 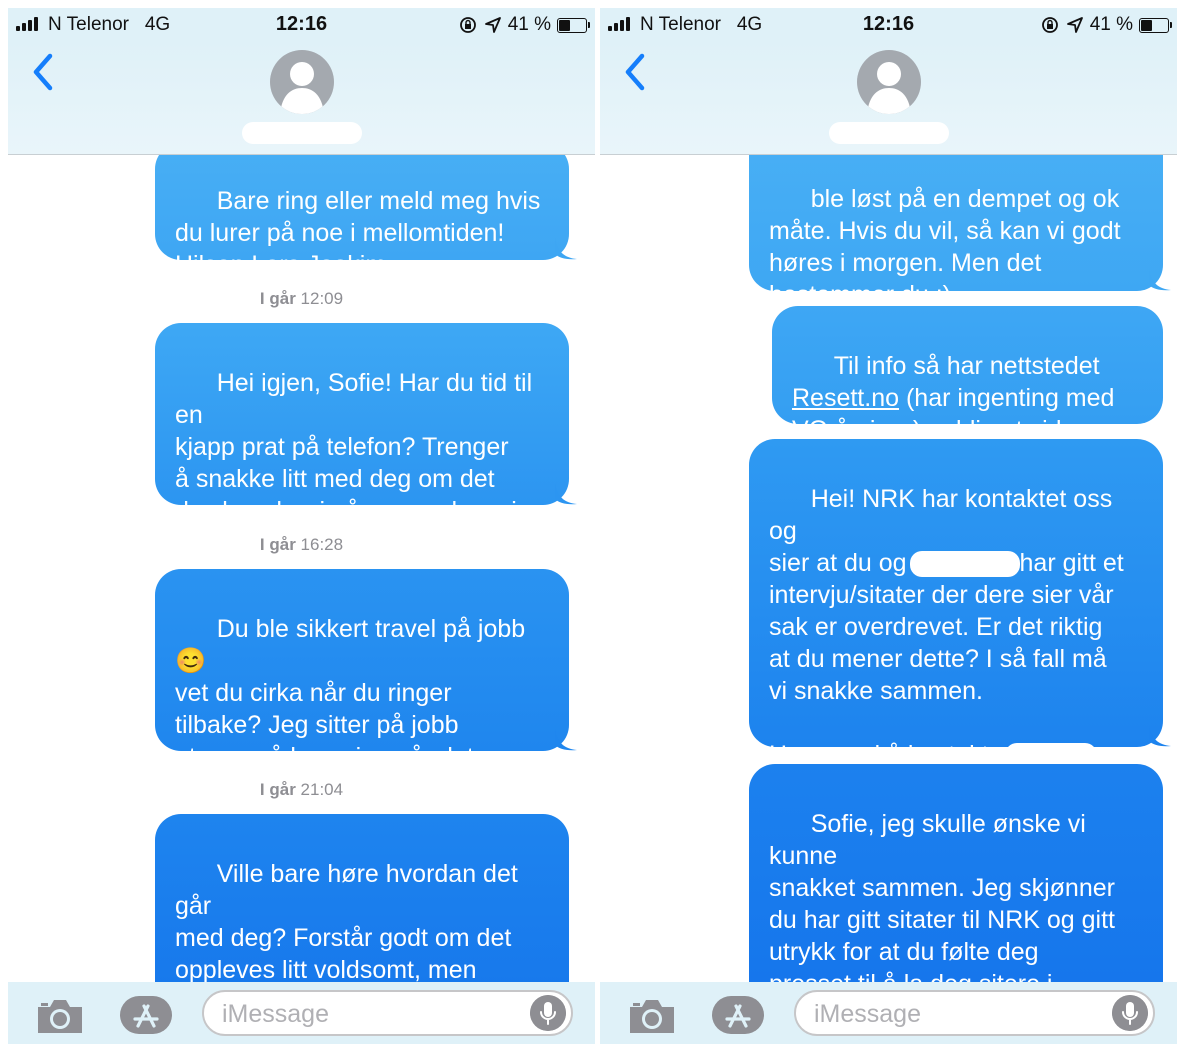 What do you see at coordinates (845, 398) in the screenshot?
I see `resett-link: Resett.no` at bounding box center [845, 398].